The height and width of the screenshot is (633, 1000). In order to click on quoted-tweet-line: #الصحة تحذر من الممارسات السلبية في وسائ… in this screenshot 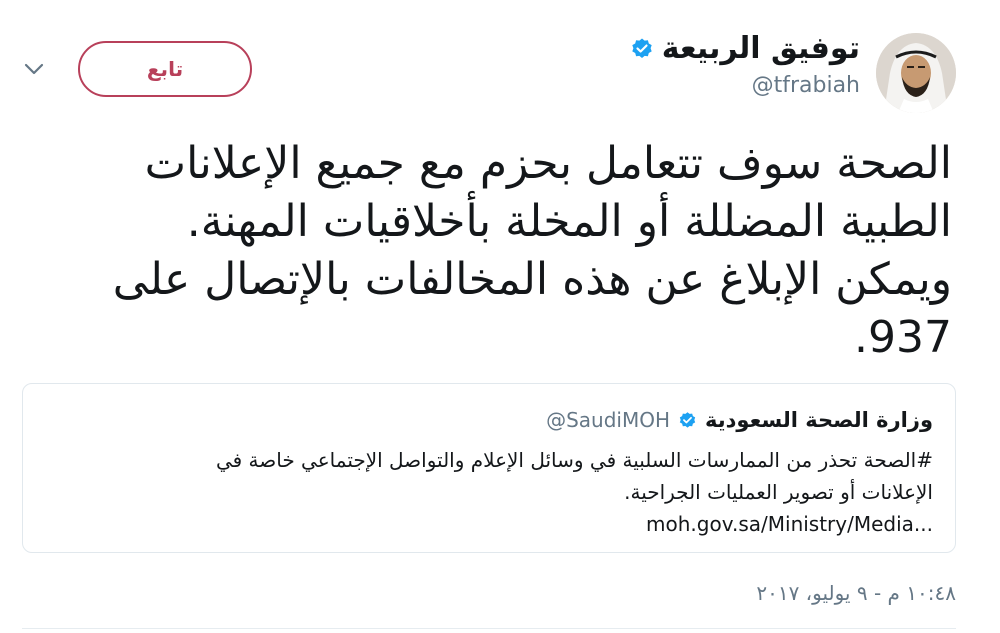, I will do `click(574, 460)`.